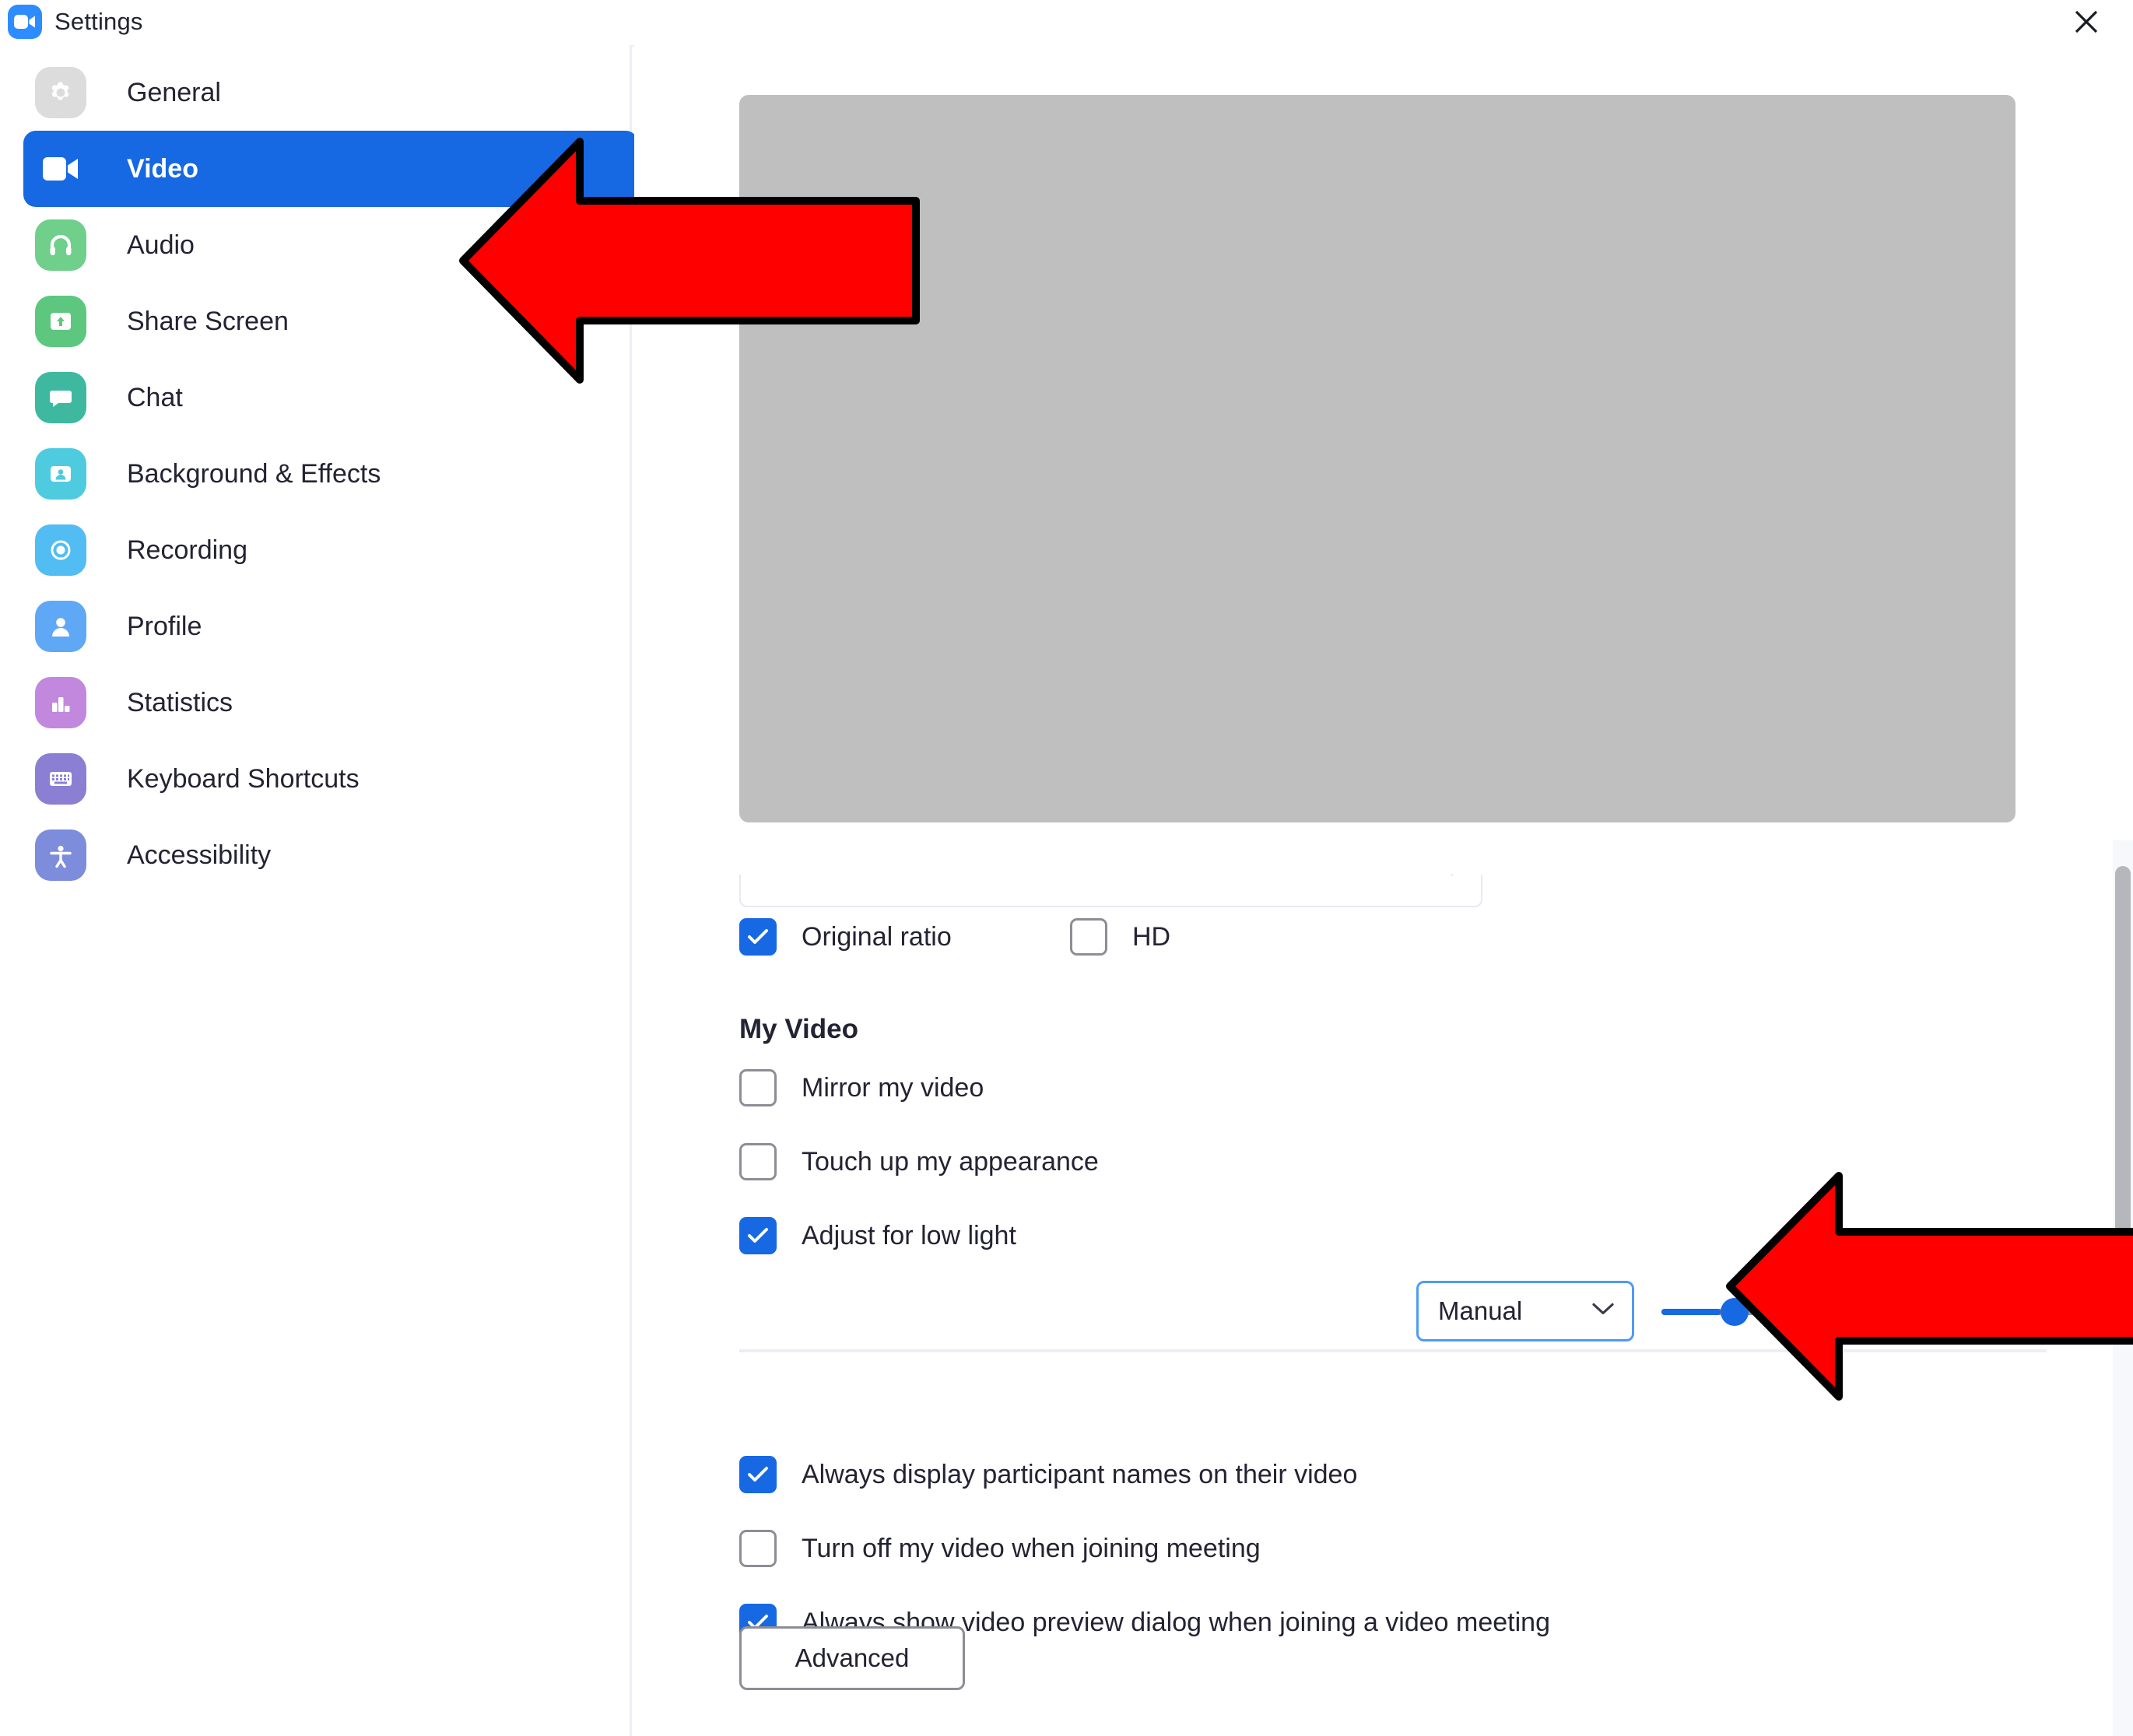 The width and height of the screenshot is (2133, 1736). I want to click on mirror-my-video-row: Mirror my video, so click(861, 1087).